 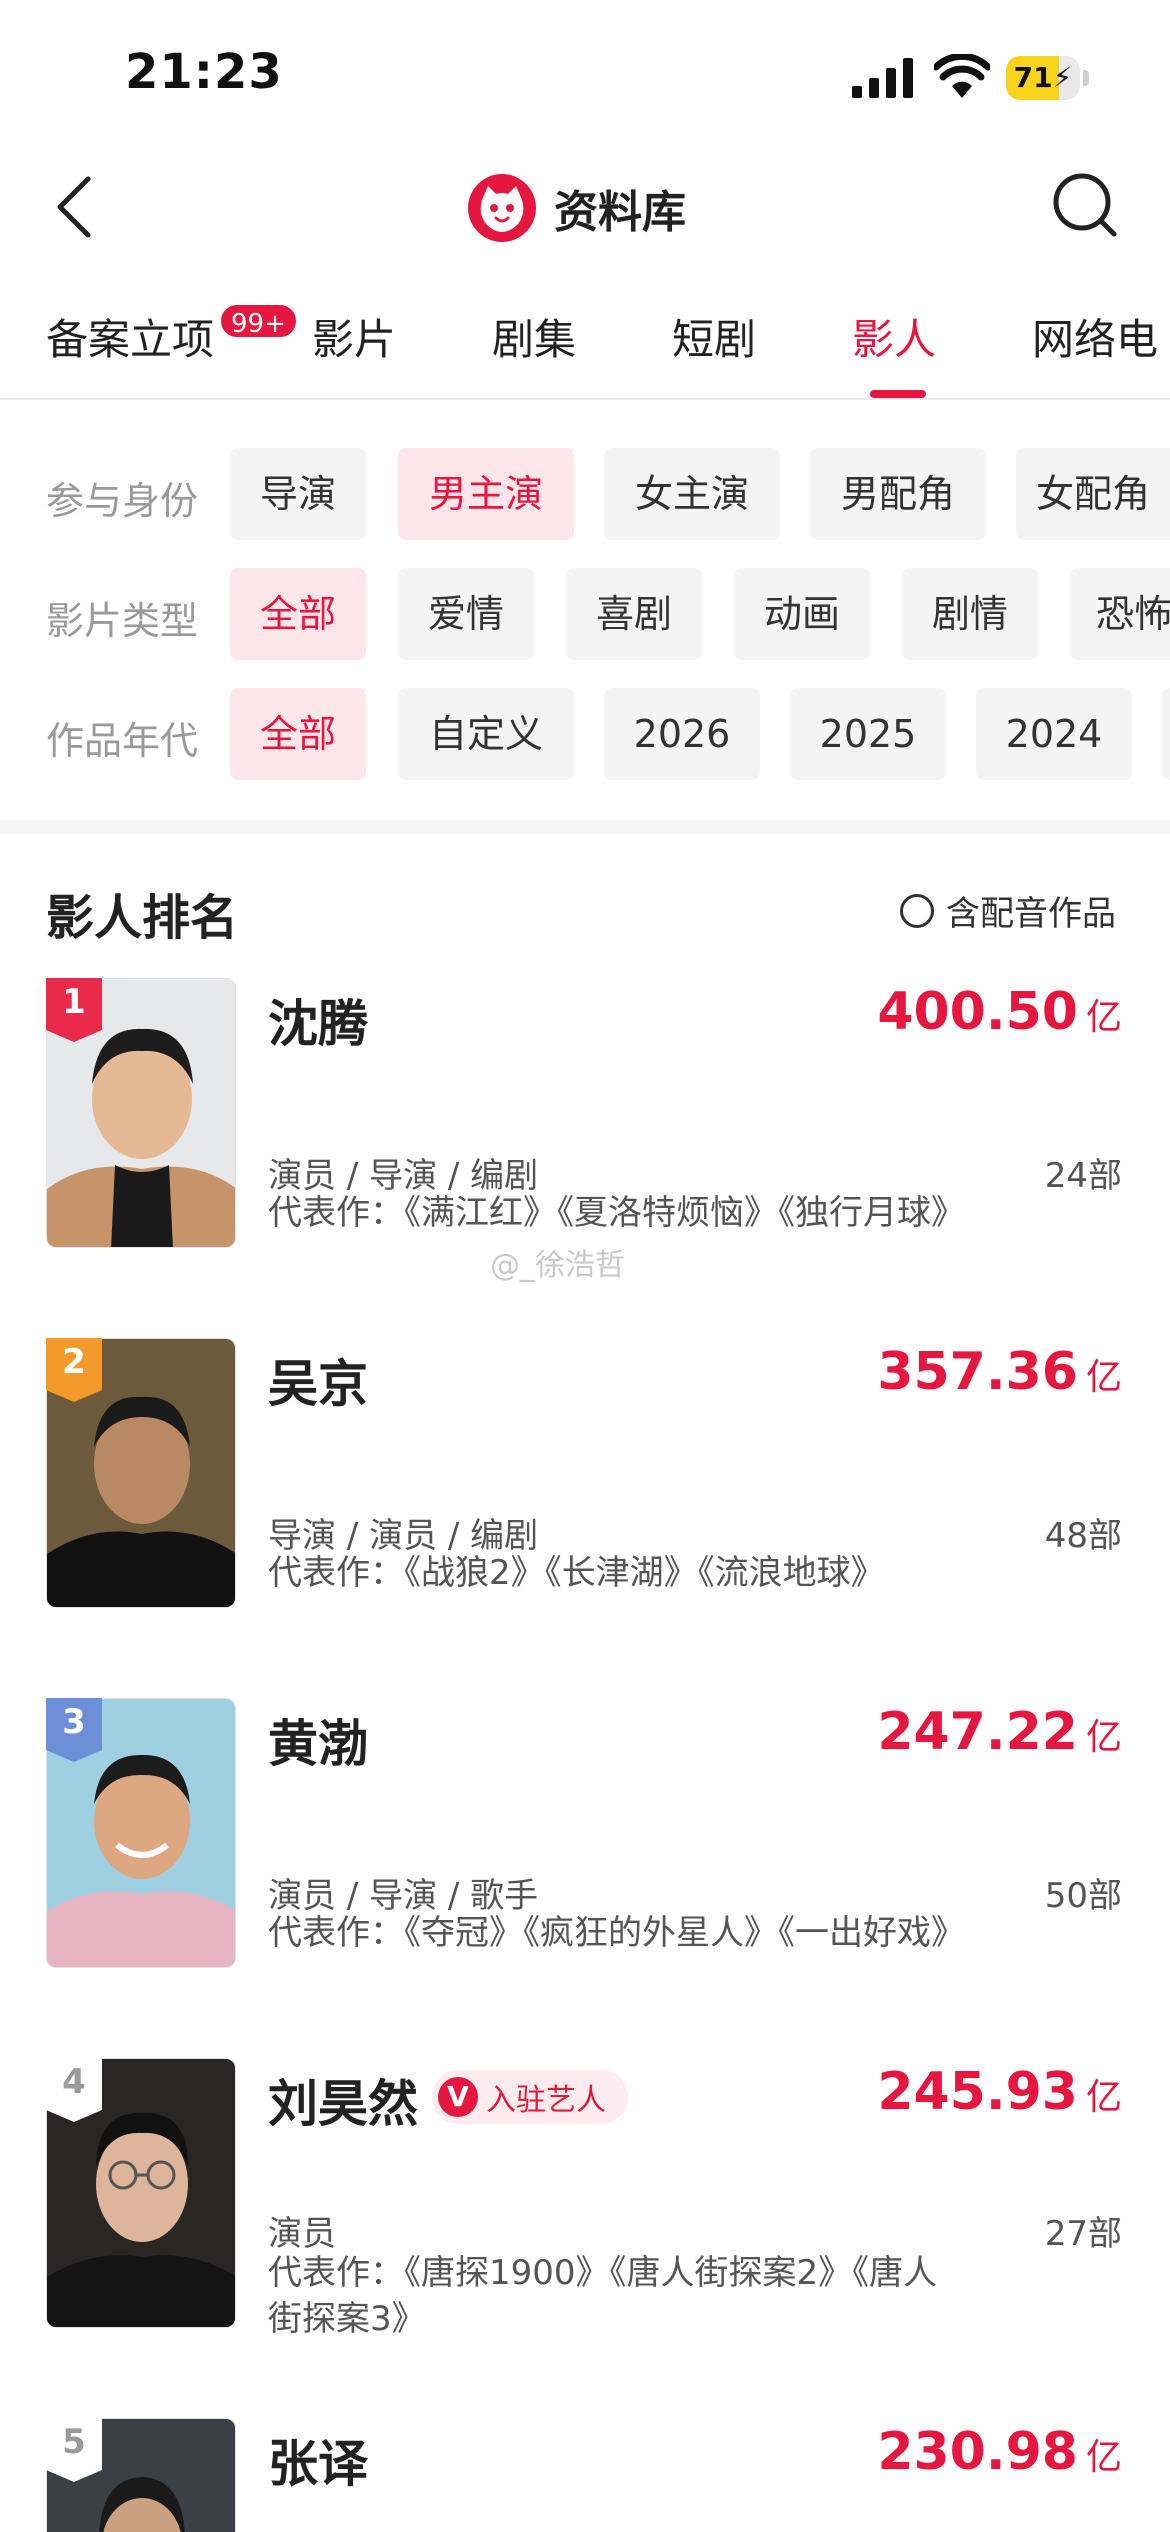 I want to click on box-office-value: 357.36, so click(x=977, y=1372).